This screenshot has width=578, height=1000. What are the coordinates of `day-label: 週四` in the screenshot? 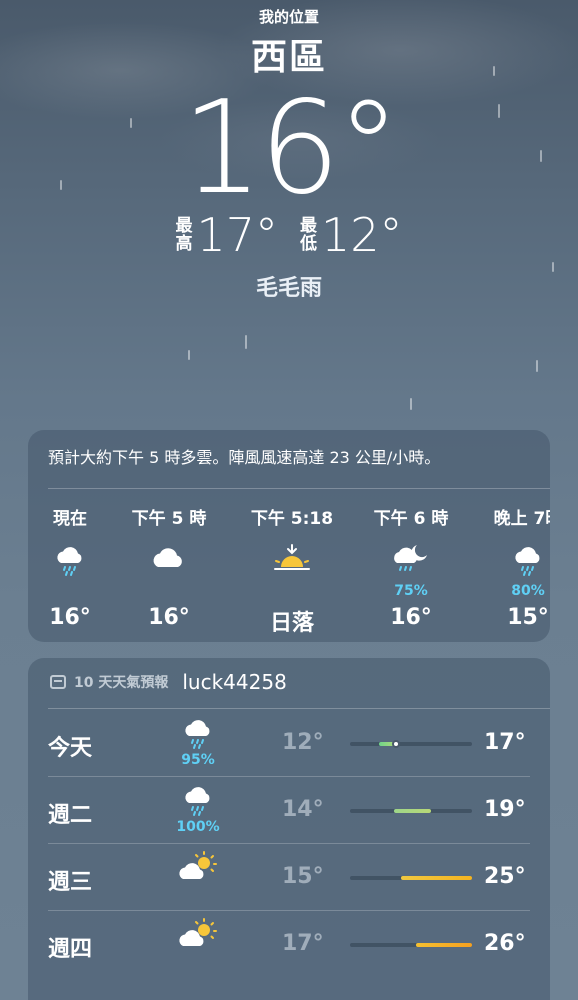 It's located at (70, 949).